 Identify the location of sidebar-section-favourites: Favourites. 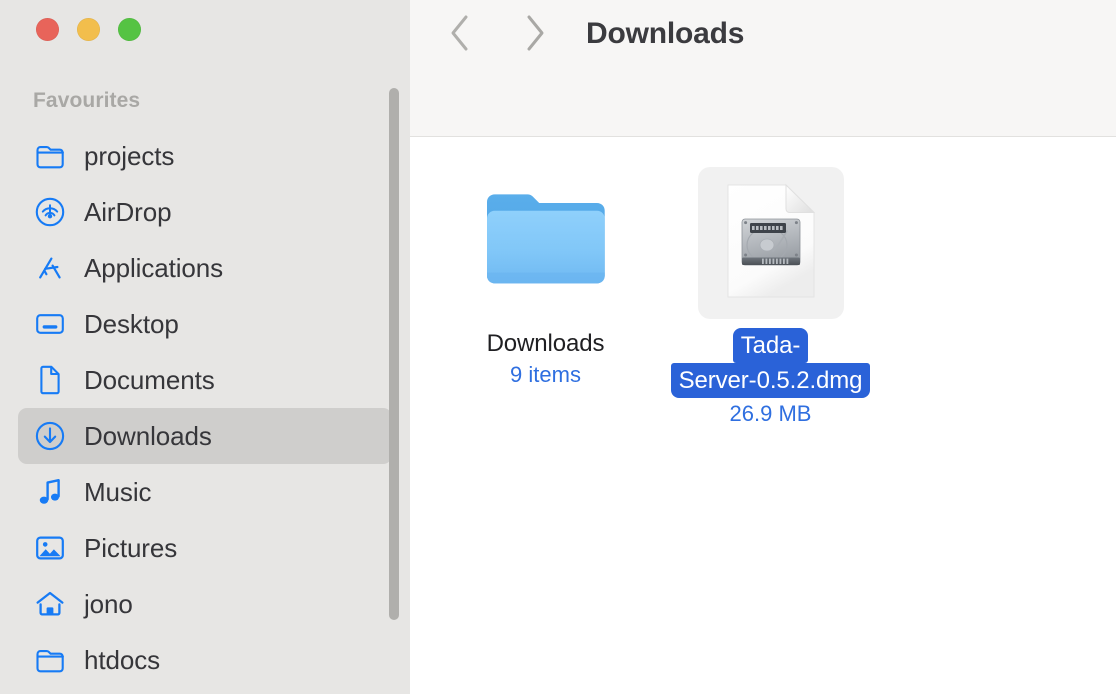
(87, 100).